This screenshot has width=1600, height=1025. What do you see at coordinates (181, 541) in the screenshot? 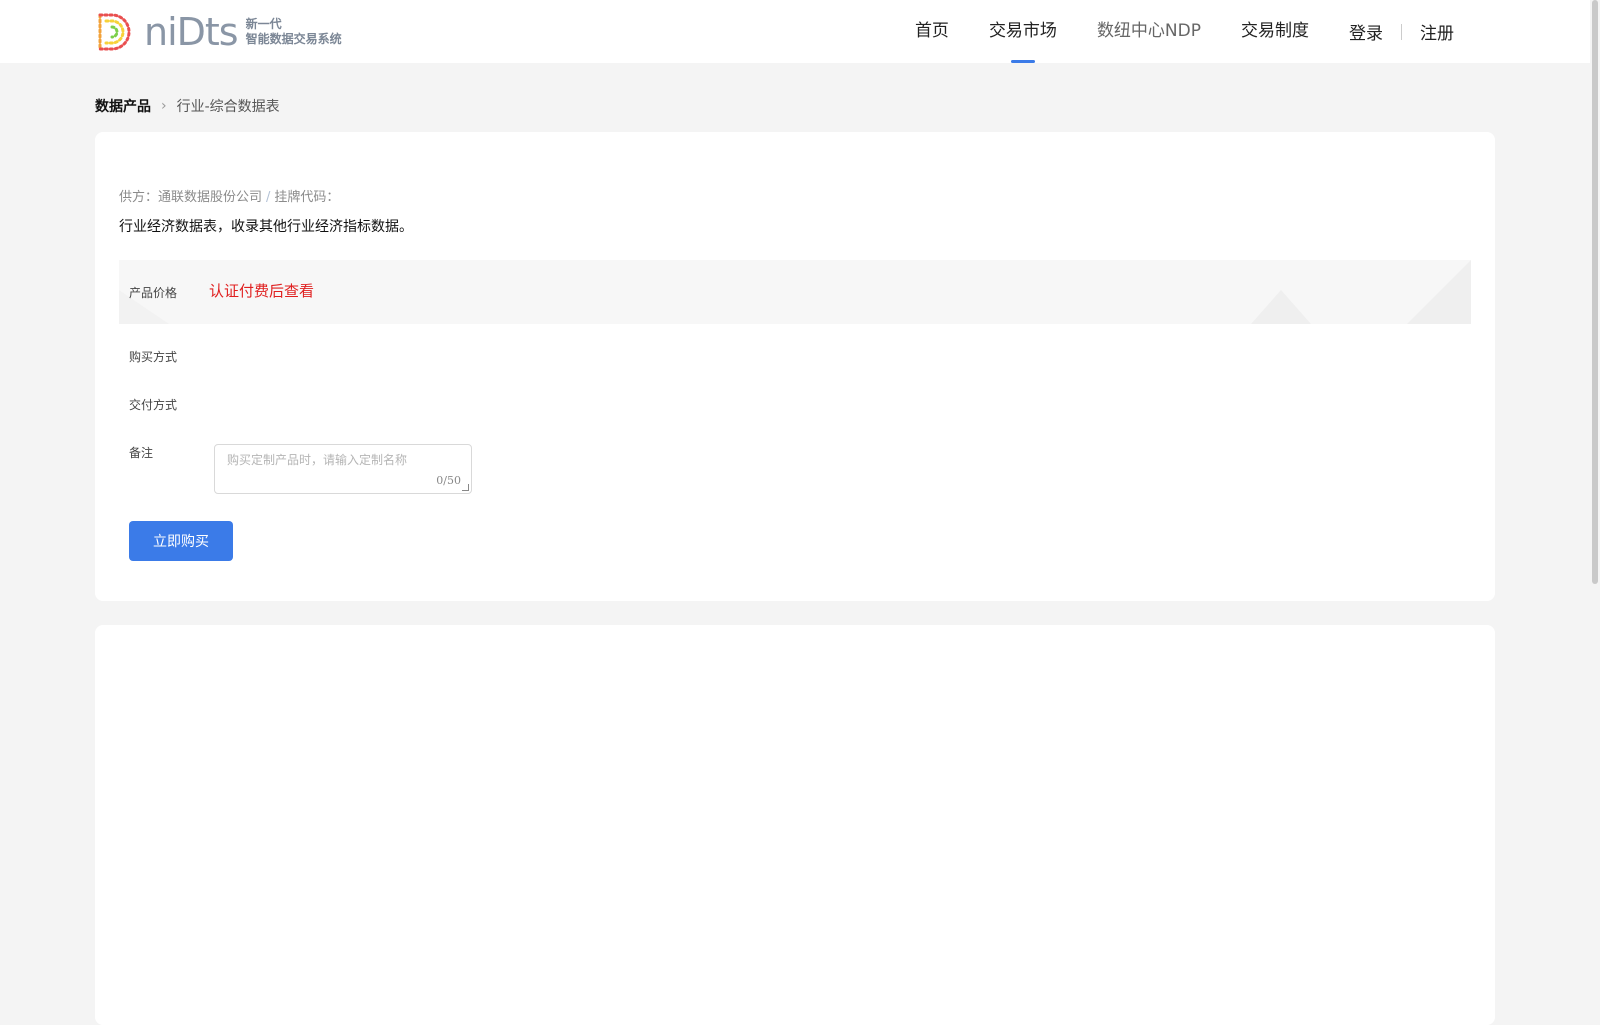
I see `buy-now-button: 立即购买` at bounding box center [181, 541].